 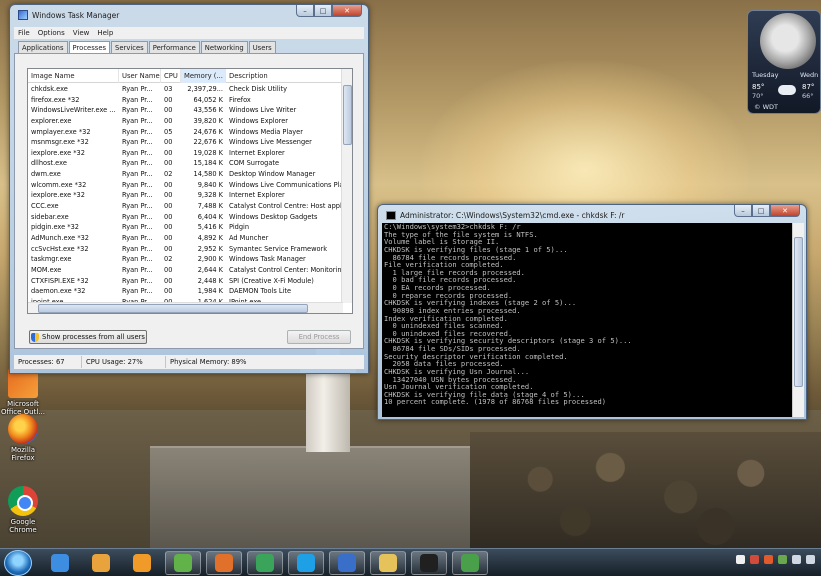 I want to click on notification-area, so click(x=775, y=559).